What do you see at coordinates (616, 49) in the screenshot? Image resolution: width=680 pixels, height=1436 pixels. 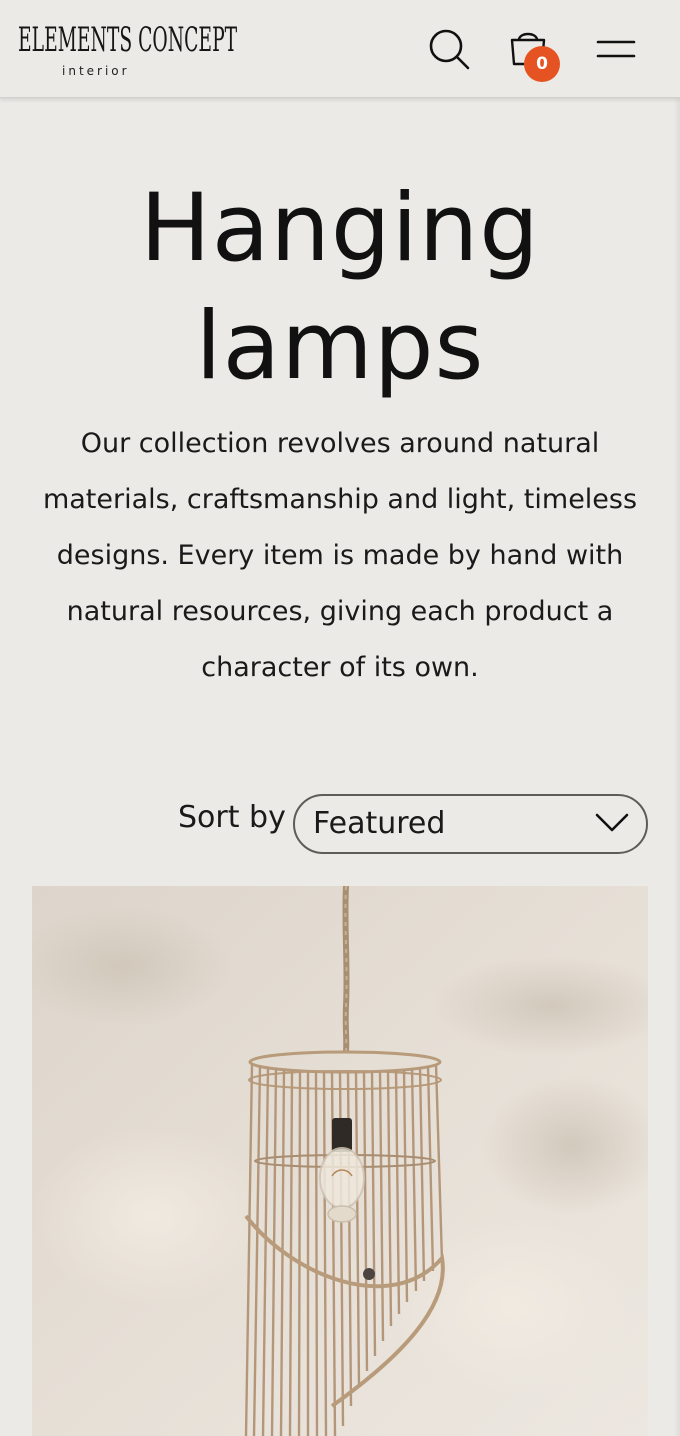 I see `hamburger-menu-icon` at bounding box center [616, 49].